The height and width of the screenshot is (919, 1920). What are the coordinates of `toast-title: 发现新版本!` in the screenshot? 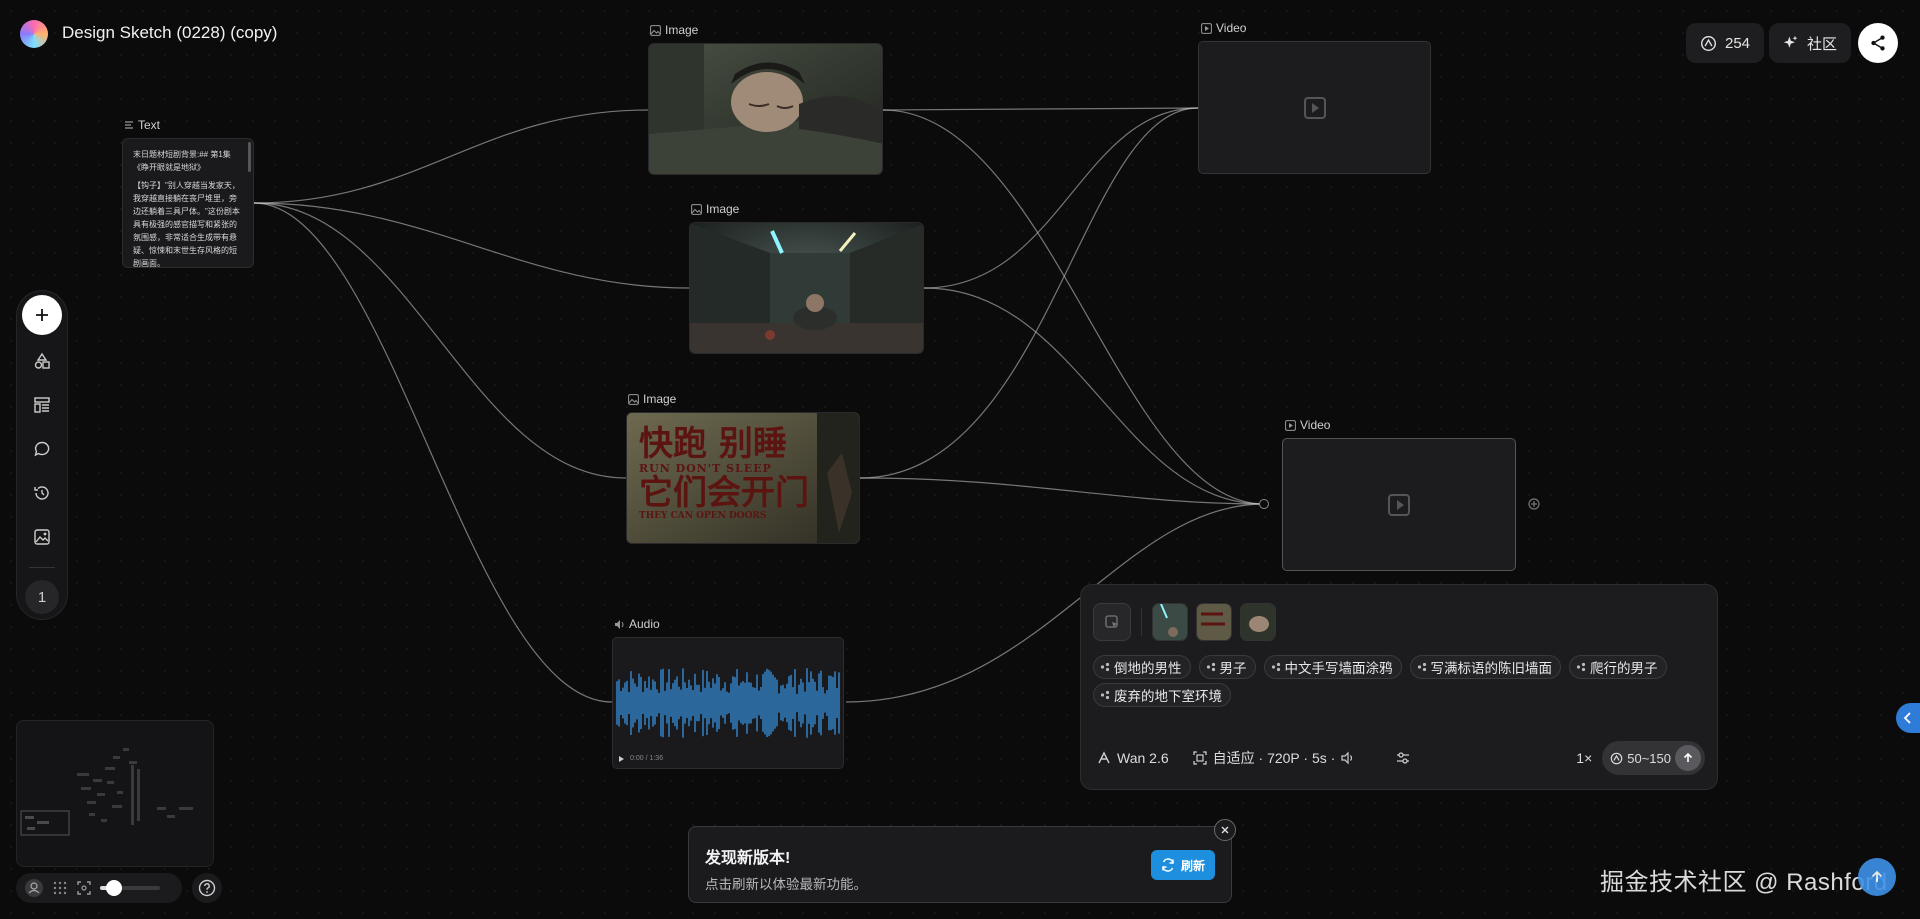 It's located at (748, 858).